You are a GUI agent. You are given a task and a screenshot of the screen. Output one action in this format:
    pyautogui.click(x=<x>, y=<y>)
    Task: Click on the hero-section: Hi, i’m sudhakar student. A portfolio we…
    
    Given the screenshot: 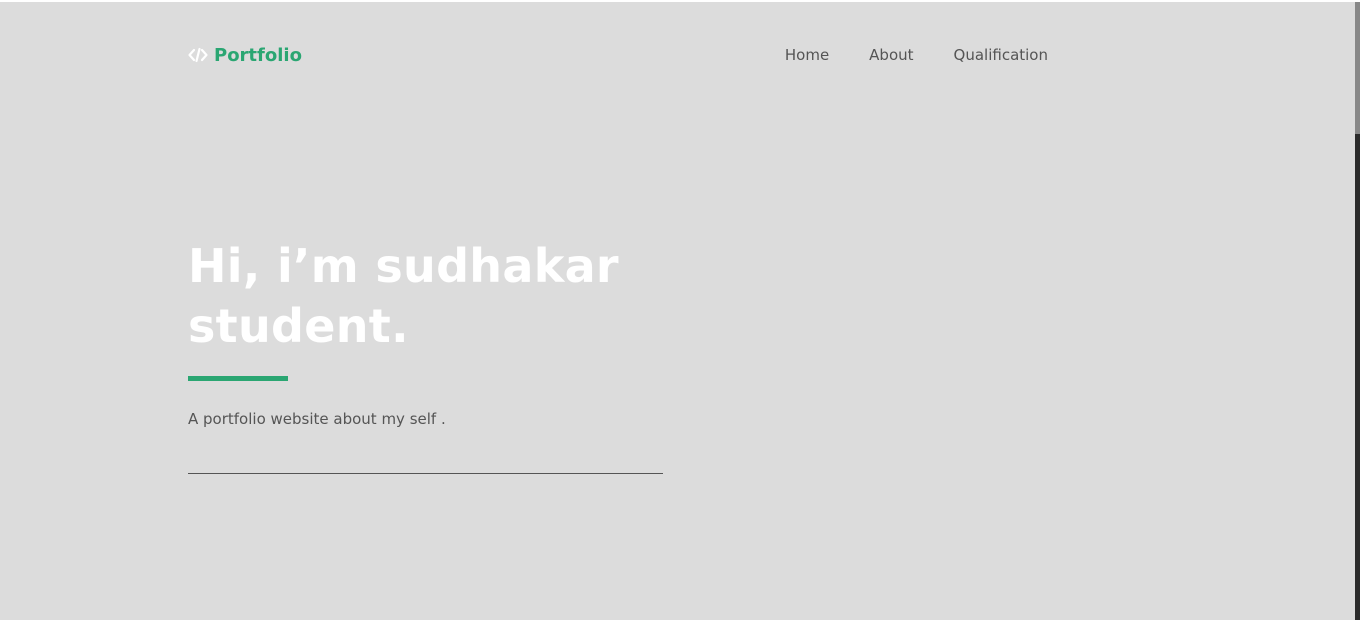 What is the action you would take?
    pyautogui.click(x=448, y=332)
    